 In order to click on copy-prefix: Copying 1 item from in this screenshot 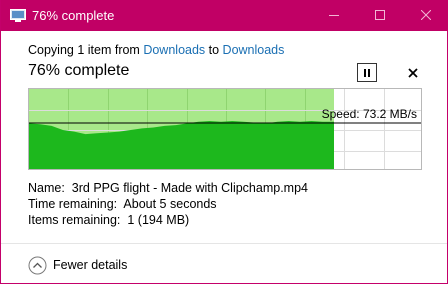, I will do `click(86, 50)`.